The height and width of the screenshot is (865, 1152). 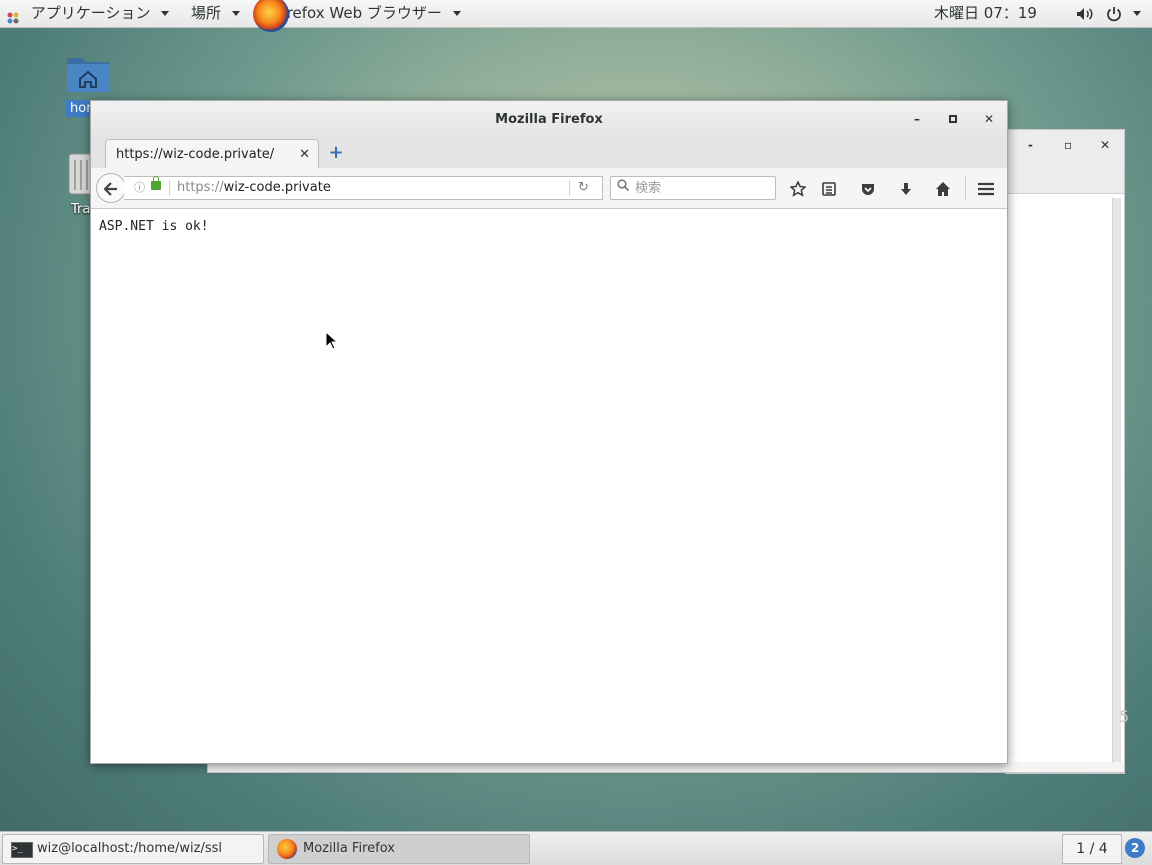 I want to click on firefox-logo-icon, so click(x=271, y=16).